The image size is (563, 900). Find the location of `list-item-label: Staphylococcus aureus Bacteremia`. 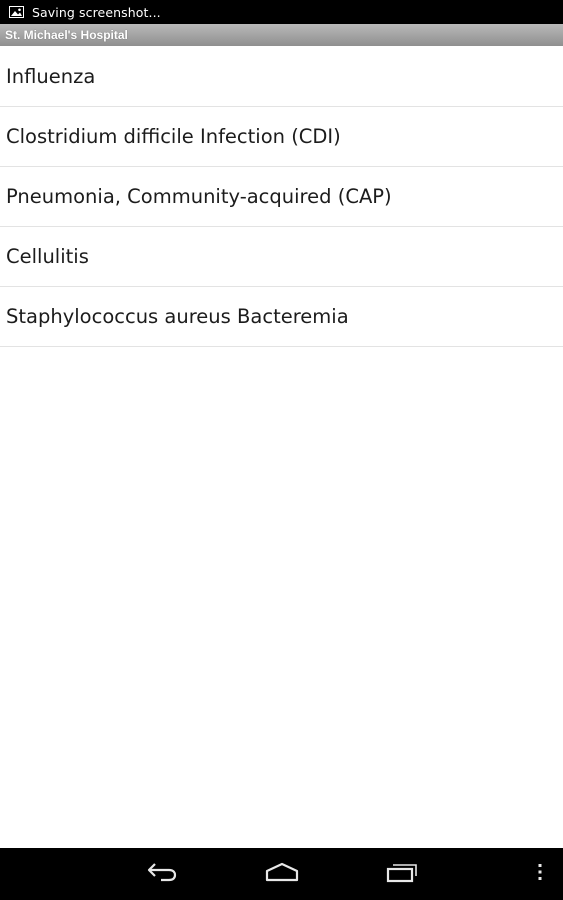

list-item-label: Staphylococcus aureus Bacteremia is located at coordinates (177, 316).